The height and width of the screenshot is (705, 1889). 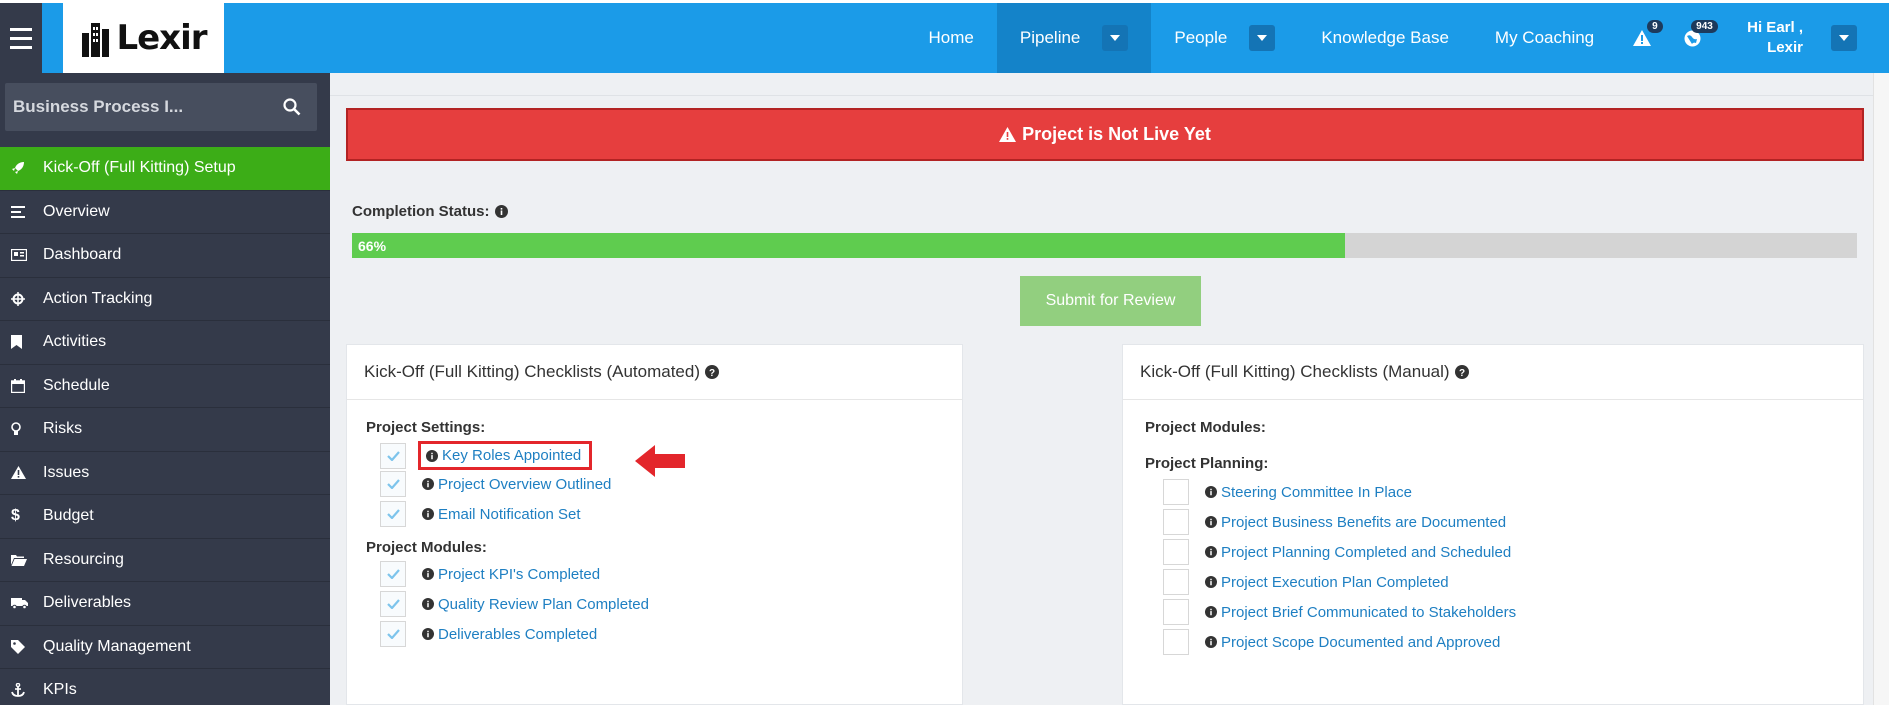 I want to click on progress-fill: 66%, so click(x=849, y=245).